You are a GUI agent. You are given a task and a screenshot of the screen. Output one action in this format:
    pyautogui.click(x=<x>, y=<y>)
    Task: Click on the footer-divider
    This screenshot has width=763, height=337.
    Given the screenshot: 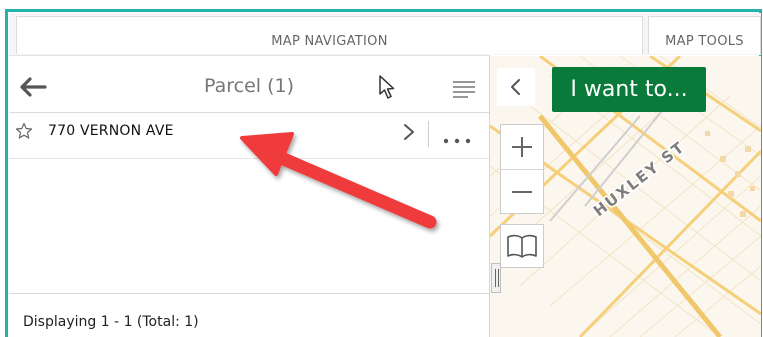 What is the action you would take?
    pyautogui.click(x=249, y=293)
    